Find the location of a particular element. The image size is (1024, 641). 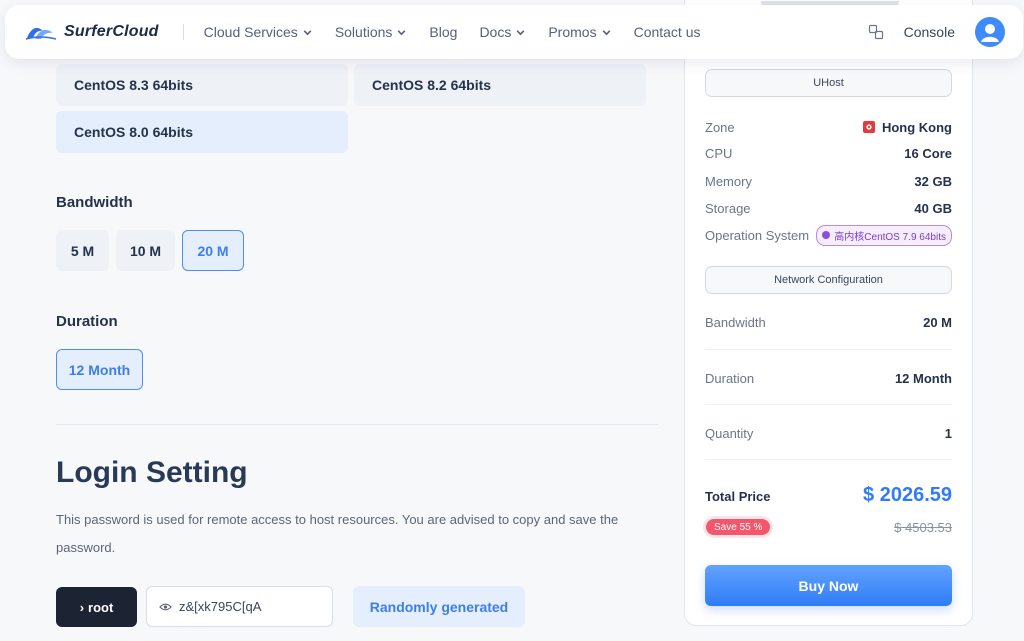

nav-docs: Docs is located at coordinates (502, 32).